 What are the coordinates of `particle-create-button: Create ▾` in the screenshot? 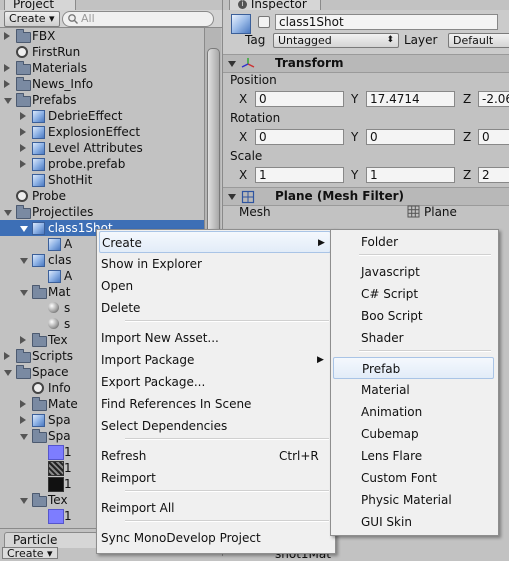 It's located at (30, 553).